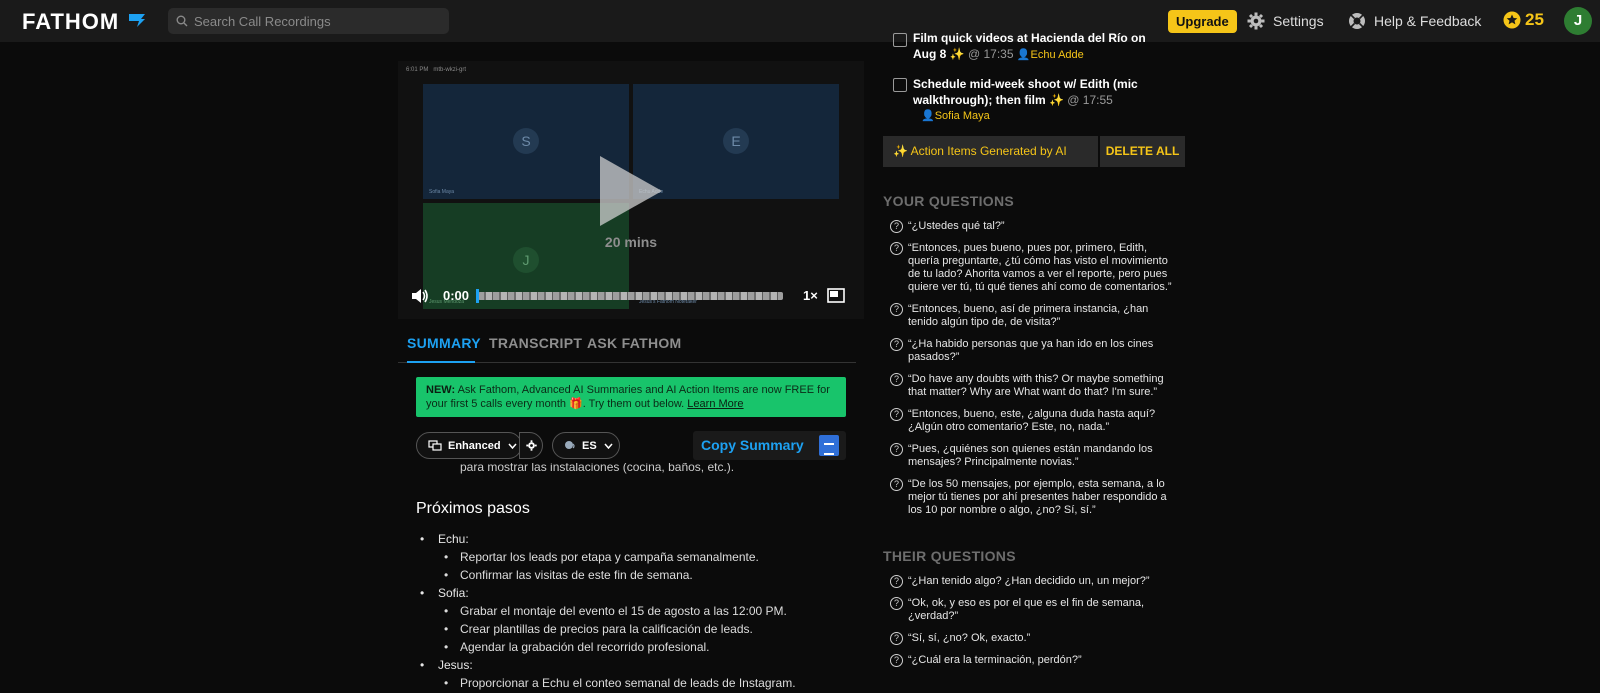 This screenshot has width=1600, height=693. What do you see at coordinates (589, 445) in the screenshot?
I see `language-label: ES` at bounding box center [589, 445].